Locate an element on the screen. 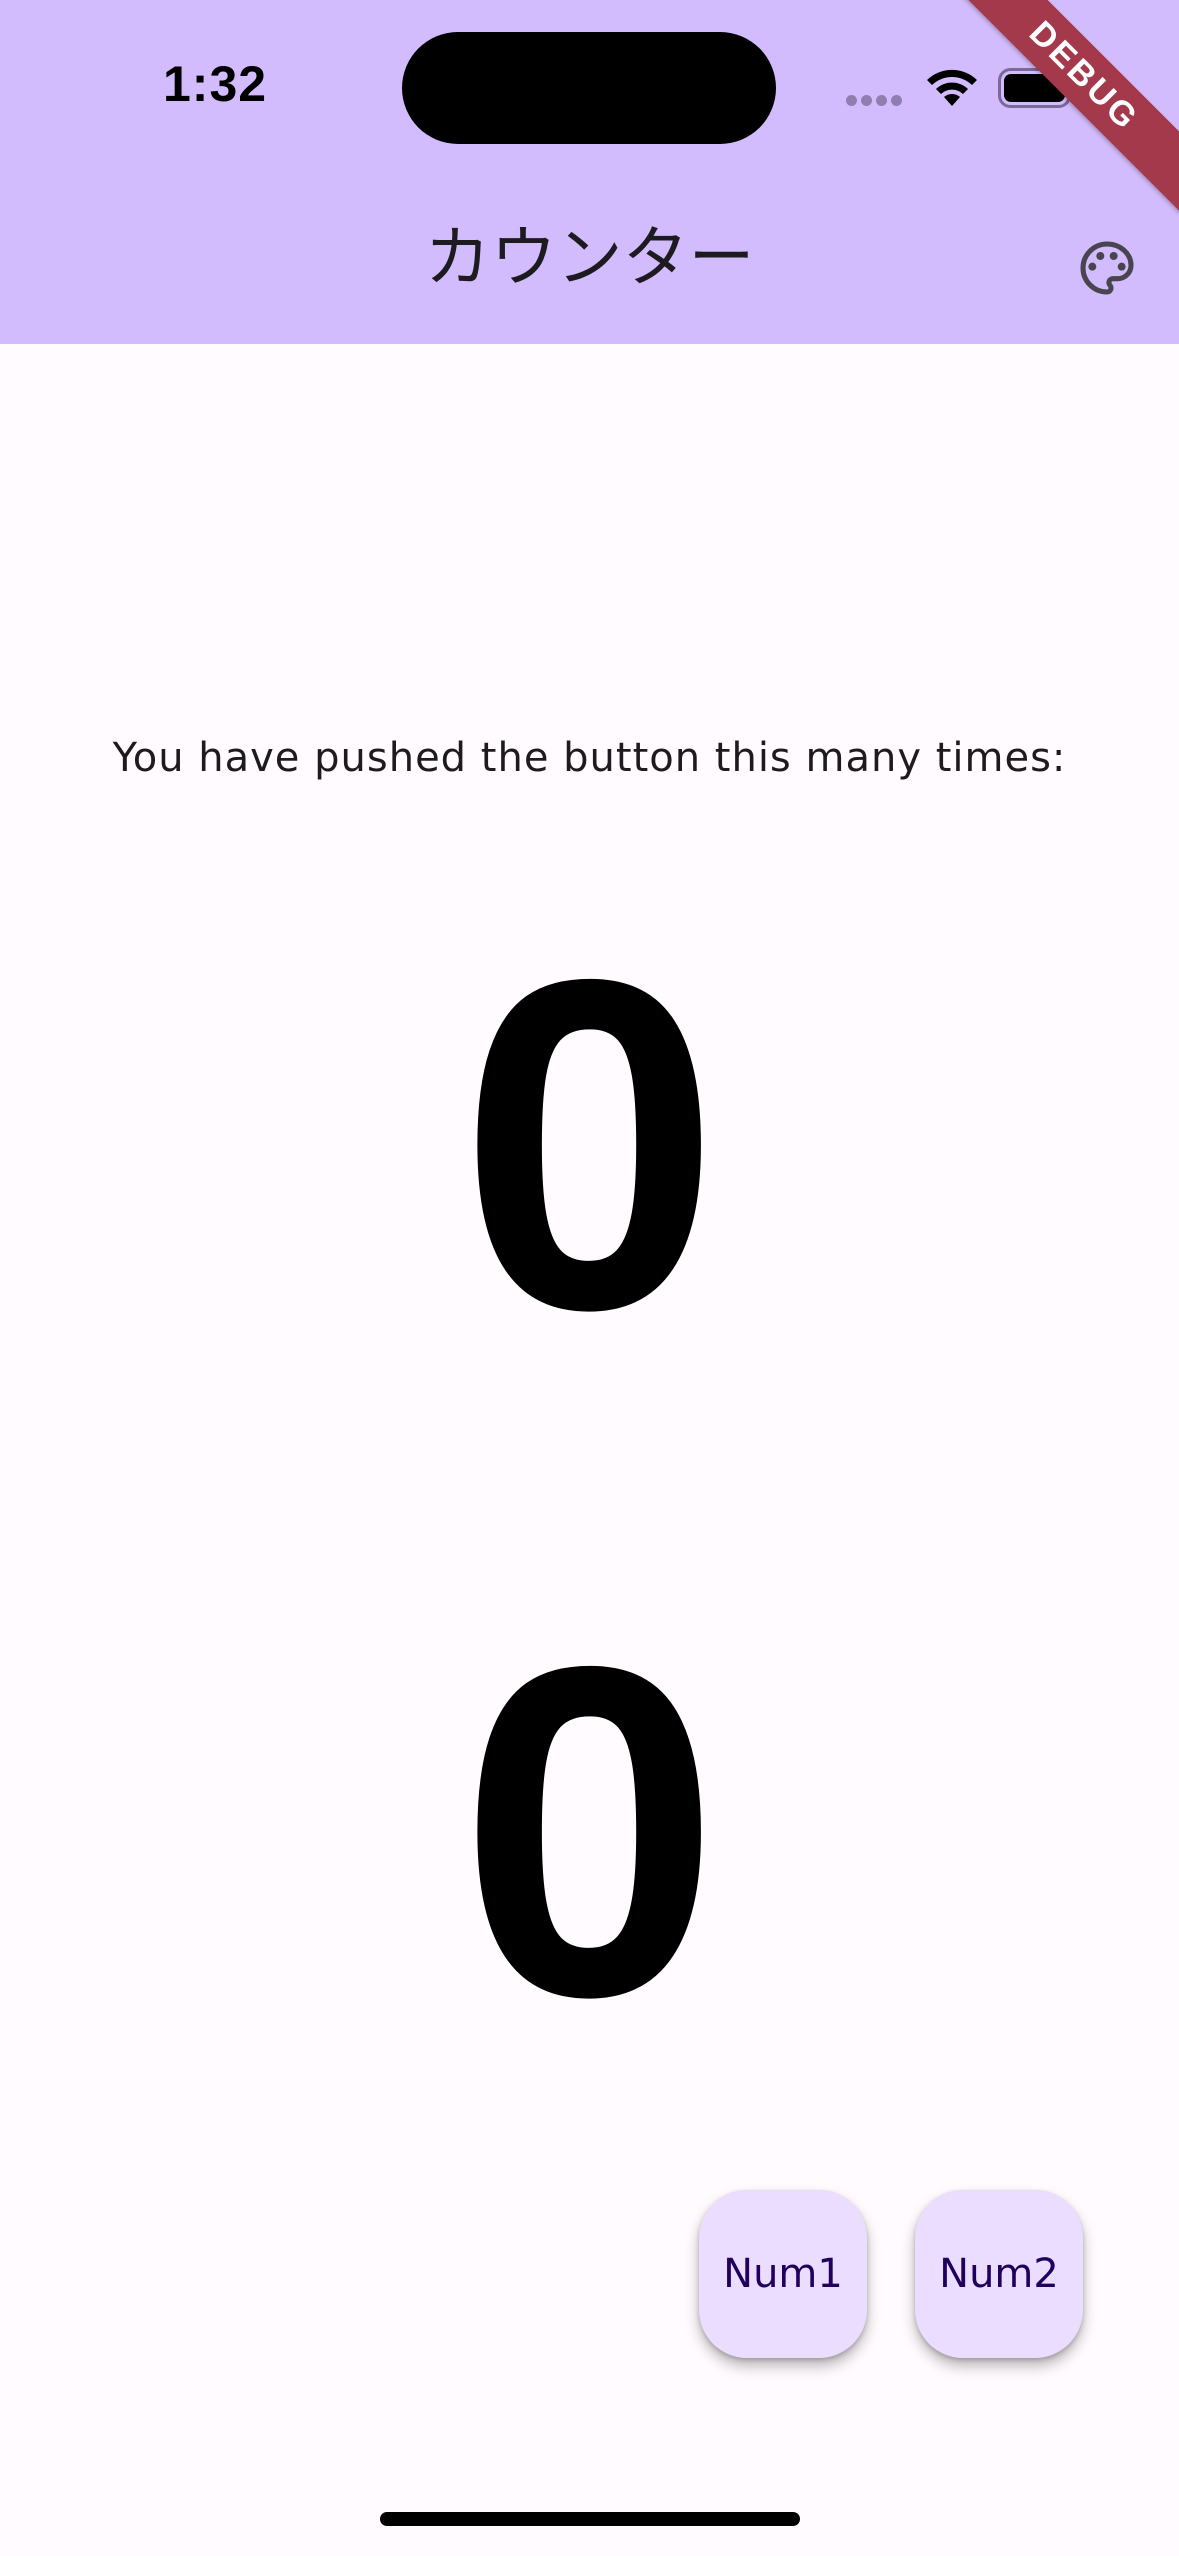 This screenshot has height=2556, width=1179. page-title: カウンター is located at coordinates (589, 257).